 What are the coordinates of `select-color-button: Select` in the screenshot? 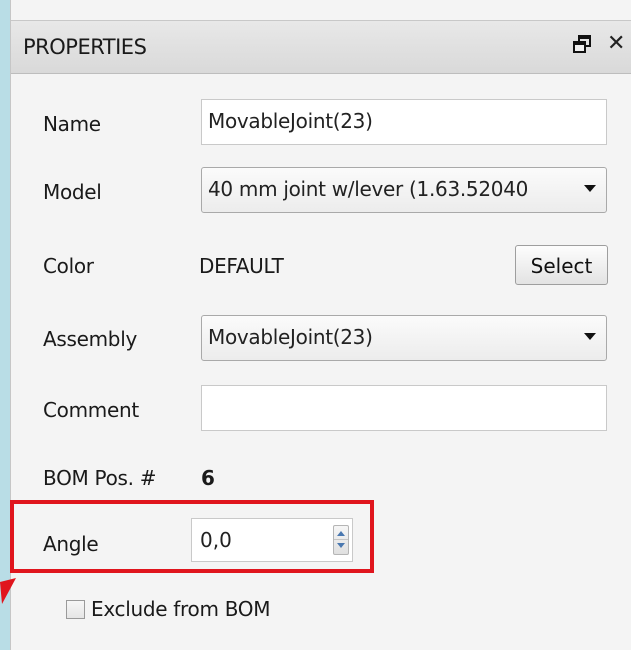 It's located at (561, 265).